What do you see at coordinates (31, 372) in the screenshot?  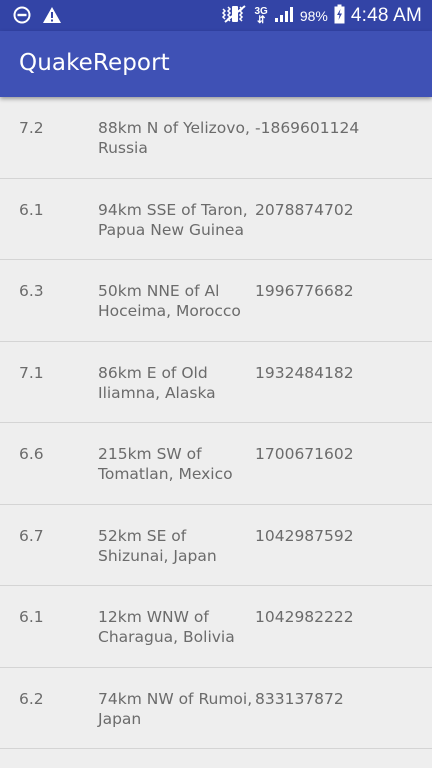 I see `magnitude-text: 7.1` at bounding box center [31, 372].